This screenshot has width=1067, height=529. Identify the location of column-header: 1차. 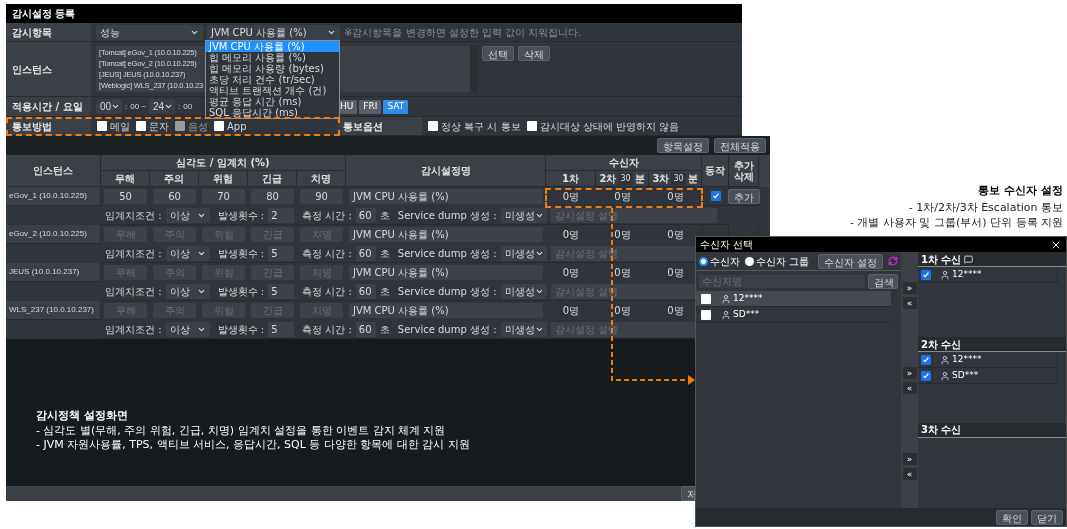
(570, 179).